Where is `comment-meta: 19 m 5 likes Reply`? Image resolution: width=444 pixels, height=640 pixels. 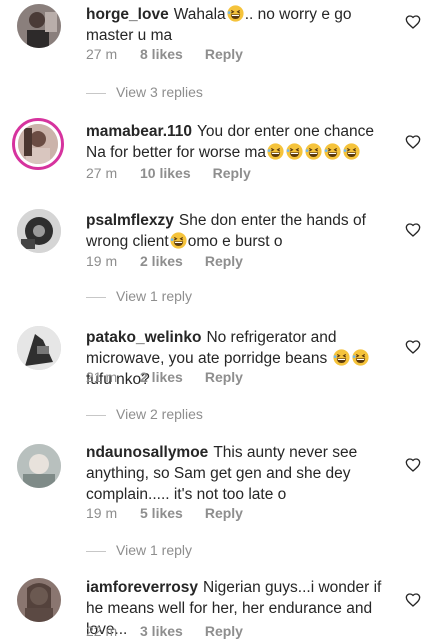
comment-meta: 19 m 5 likes Reply is located at coordinates (164, 513).